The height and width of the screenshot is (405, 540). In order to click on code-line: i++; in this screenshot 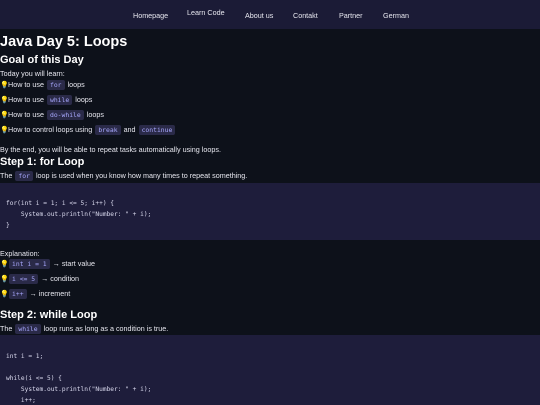, I will do `click(21, 400)`.